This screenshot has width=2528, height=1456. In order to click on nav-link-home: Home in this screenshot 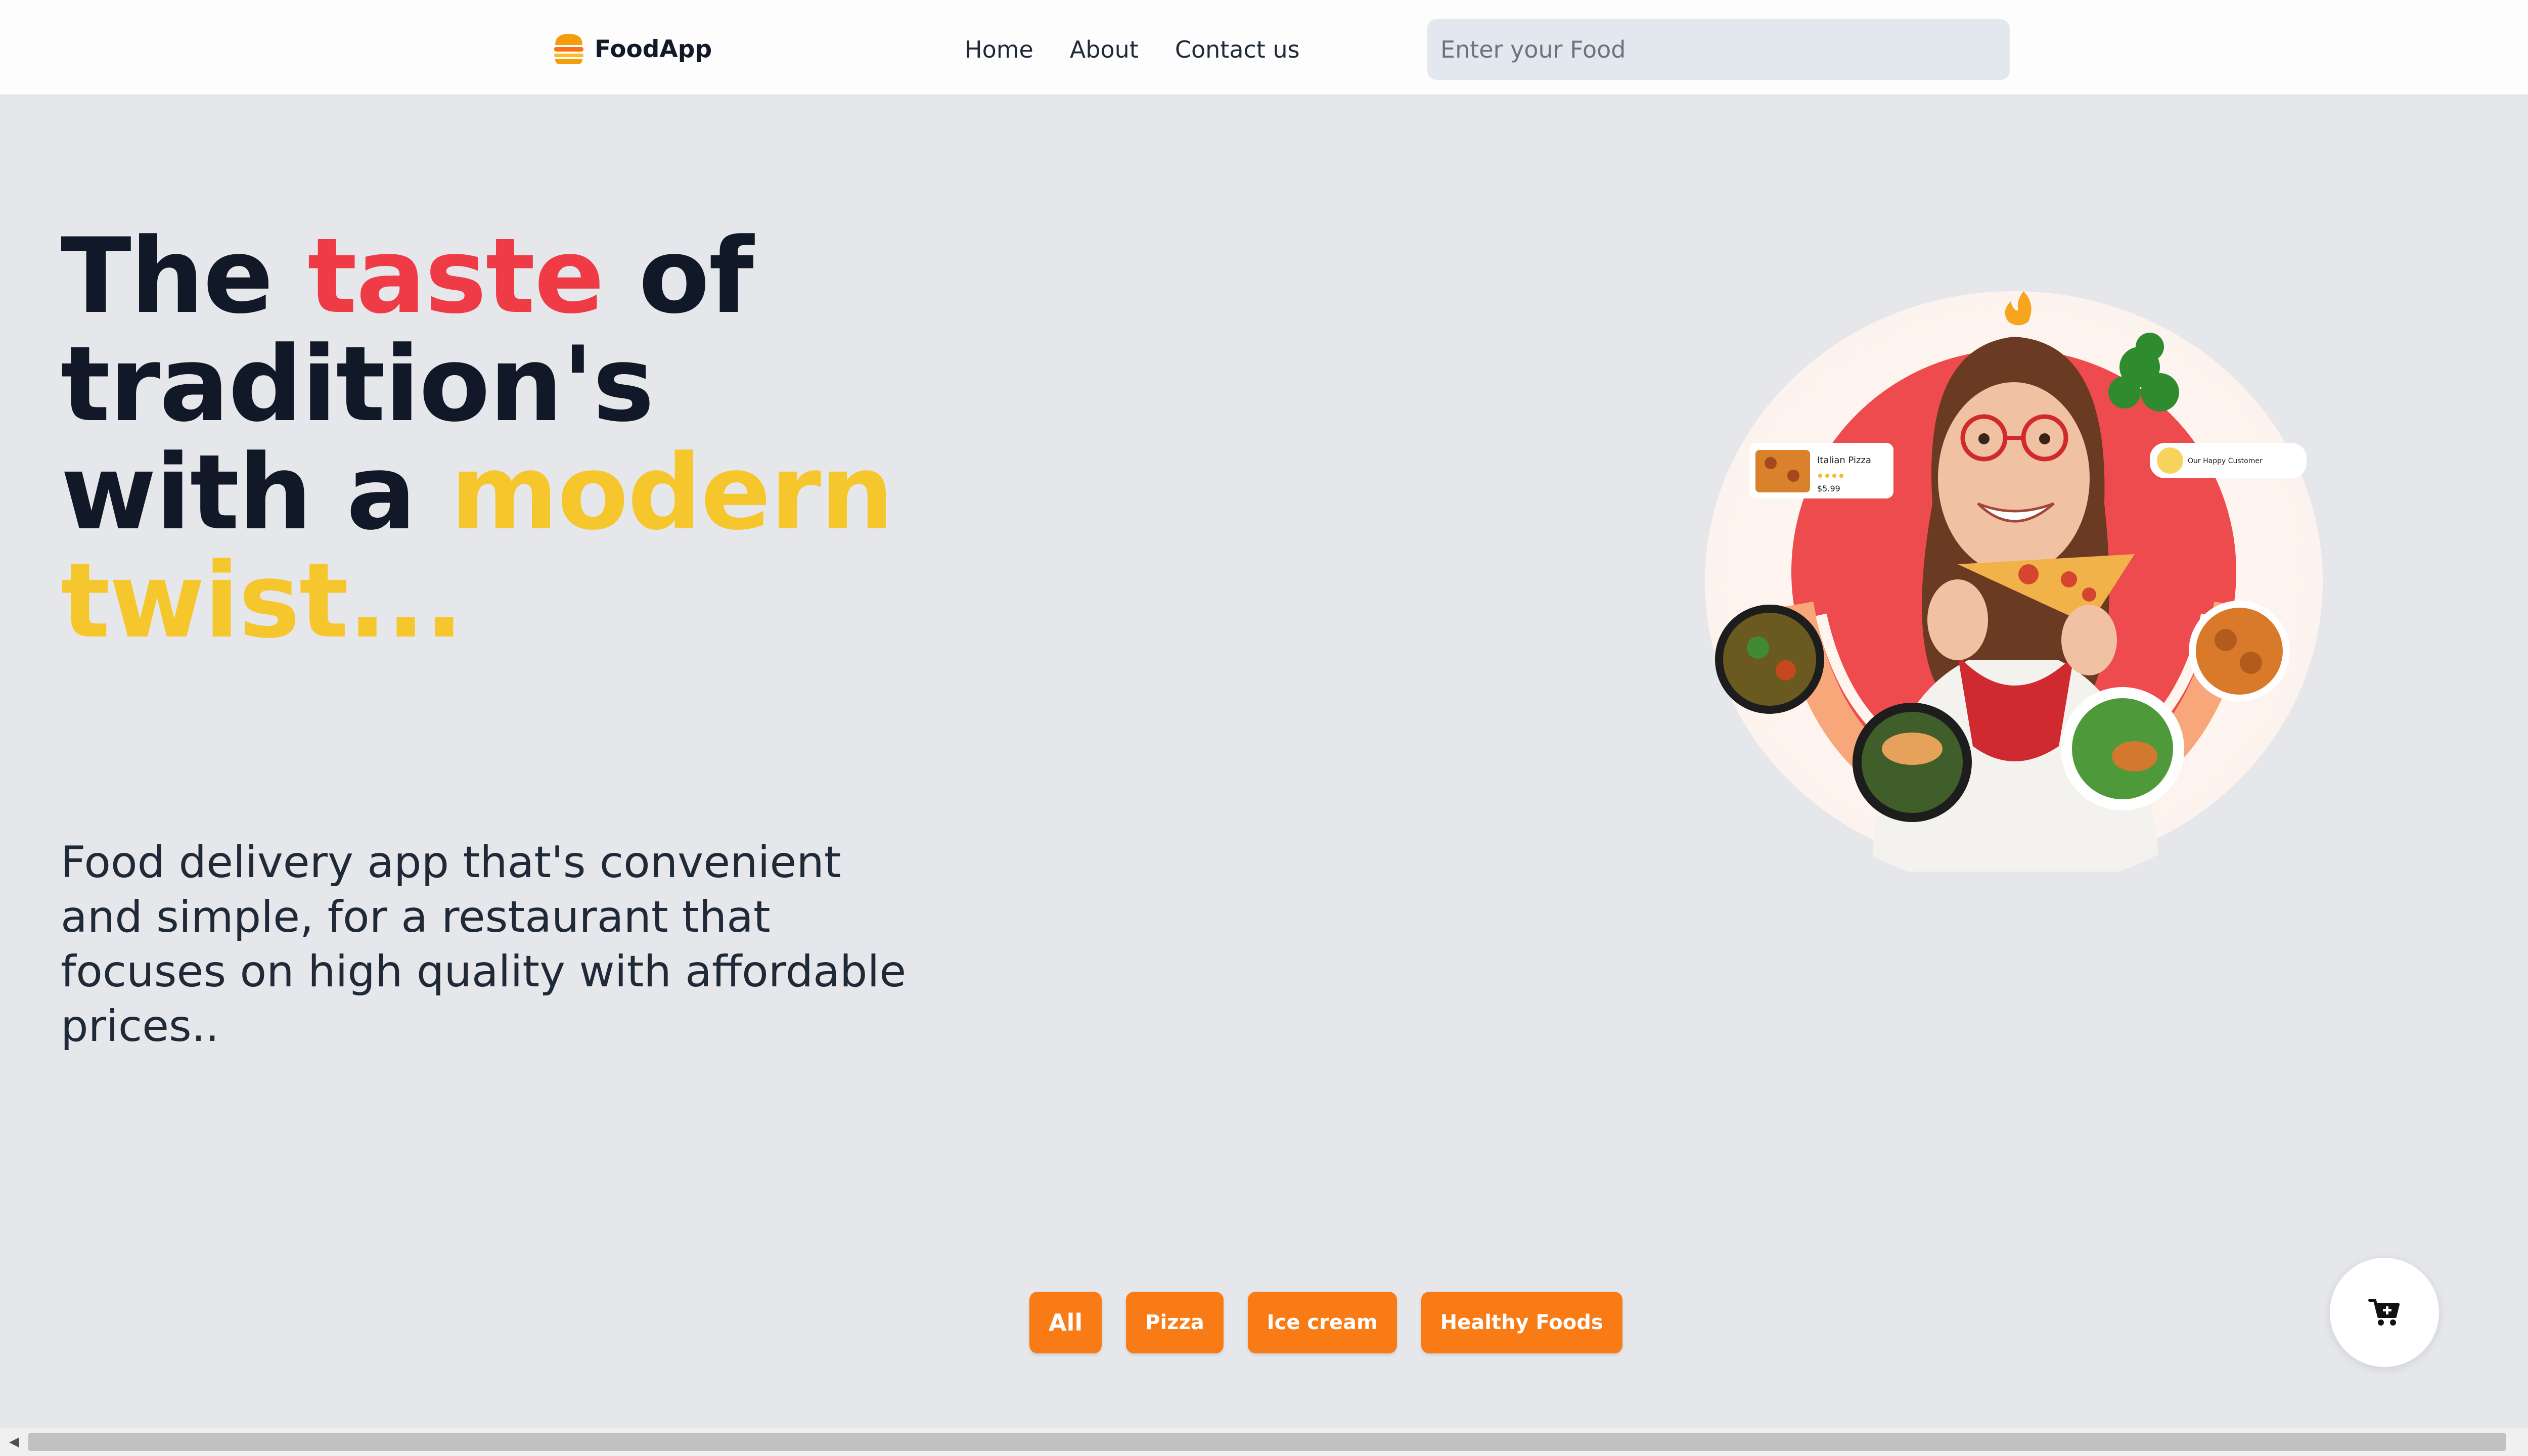, I will do `click(999, 49)`.